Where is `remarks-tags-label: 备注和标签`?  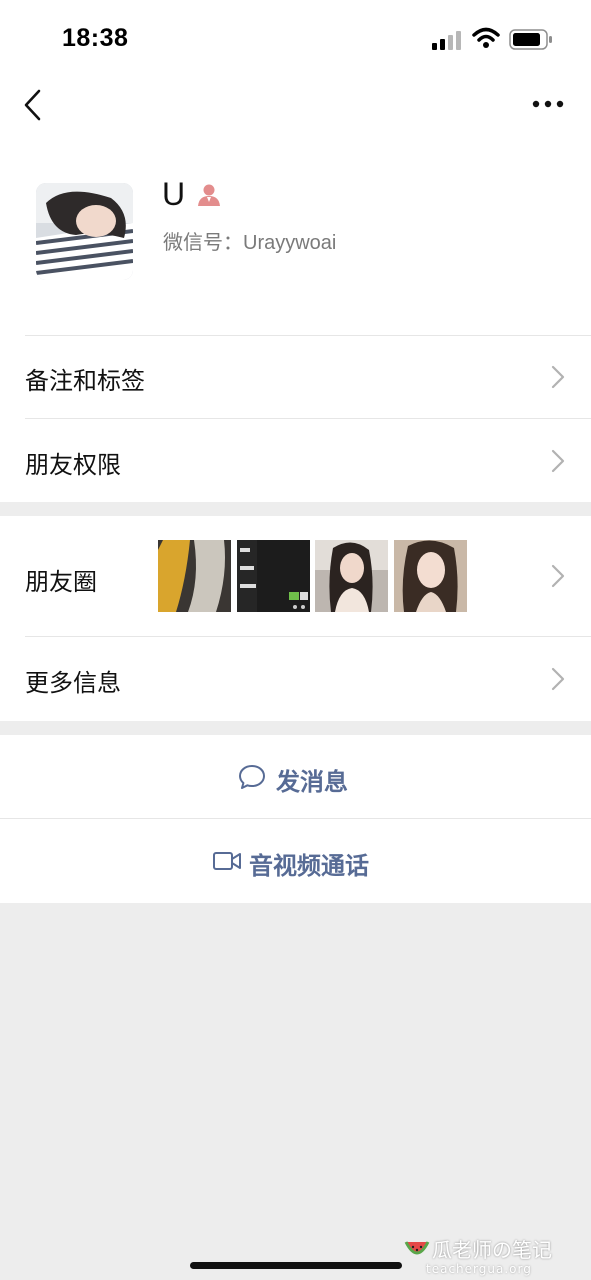 remarks-tags-label: 备注和标签 is located at coordinates (85, 381).